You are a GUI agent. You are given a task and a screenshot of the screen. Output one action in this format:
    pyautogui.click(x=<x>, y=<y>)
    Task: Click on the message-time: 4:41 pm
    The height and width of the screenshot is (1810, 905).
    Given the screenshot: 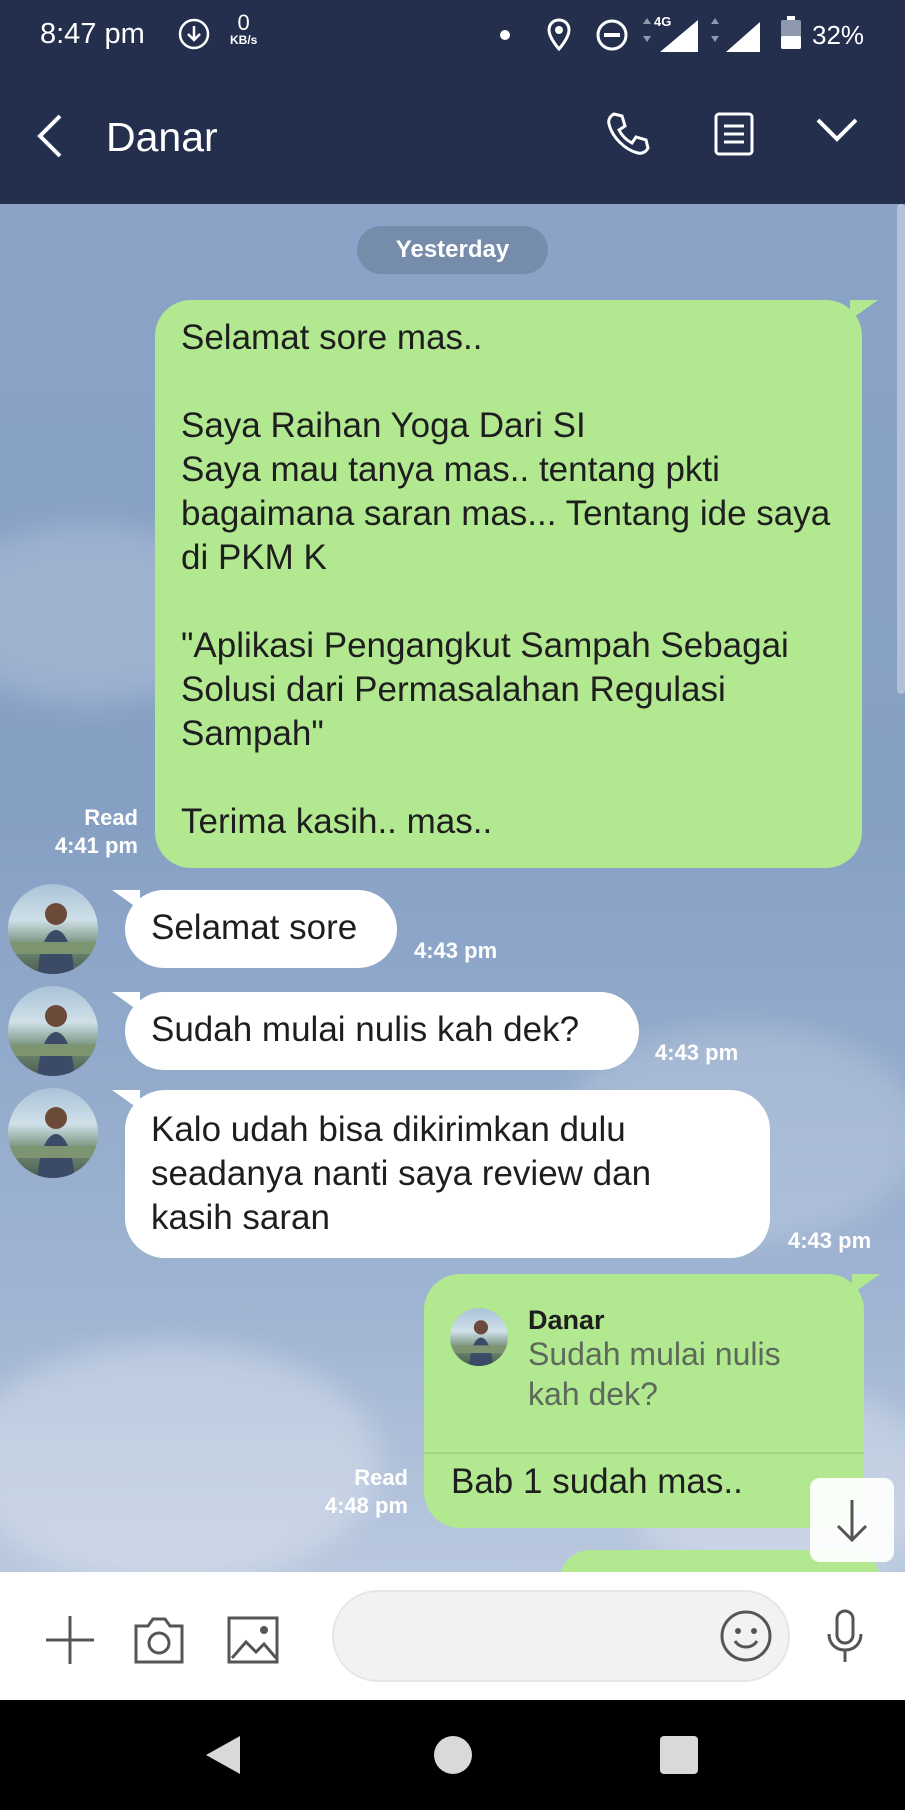 What is the action you would take?
    pyautogui.click(x=96, y=845)
    